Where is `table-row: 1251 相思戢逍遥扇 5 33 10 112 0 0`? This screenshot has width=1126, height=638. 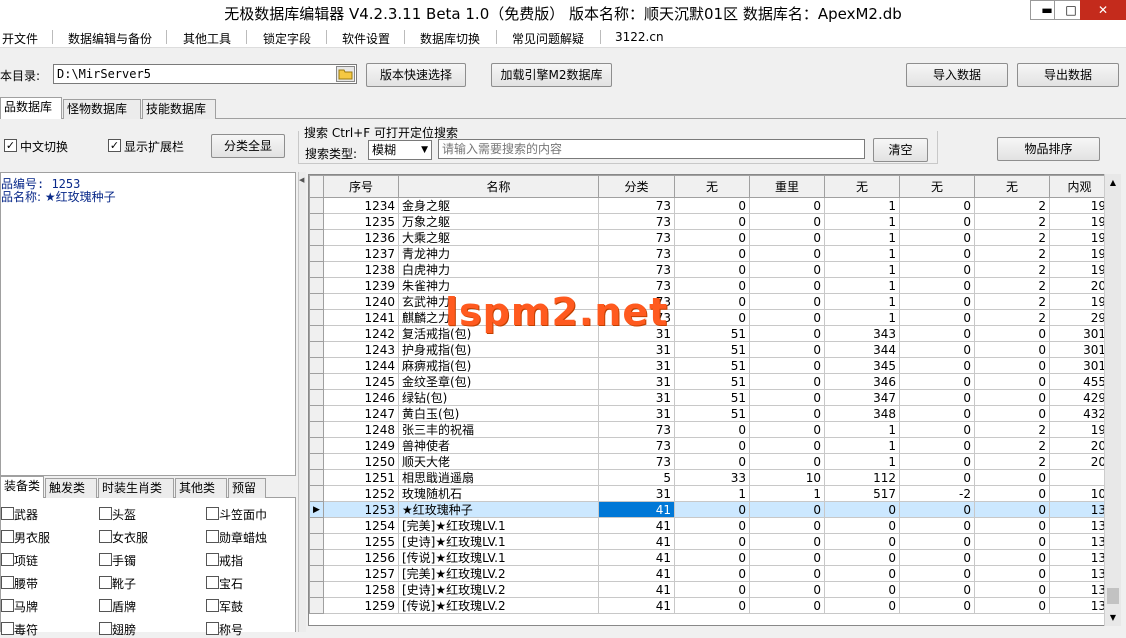 table-row: 1251 相思戢逍遥扇 5 33 10 112 0 0 is located at coordinates (709, 477).